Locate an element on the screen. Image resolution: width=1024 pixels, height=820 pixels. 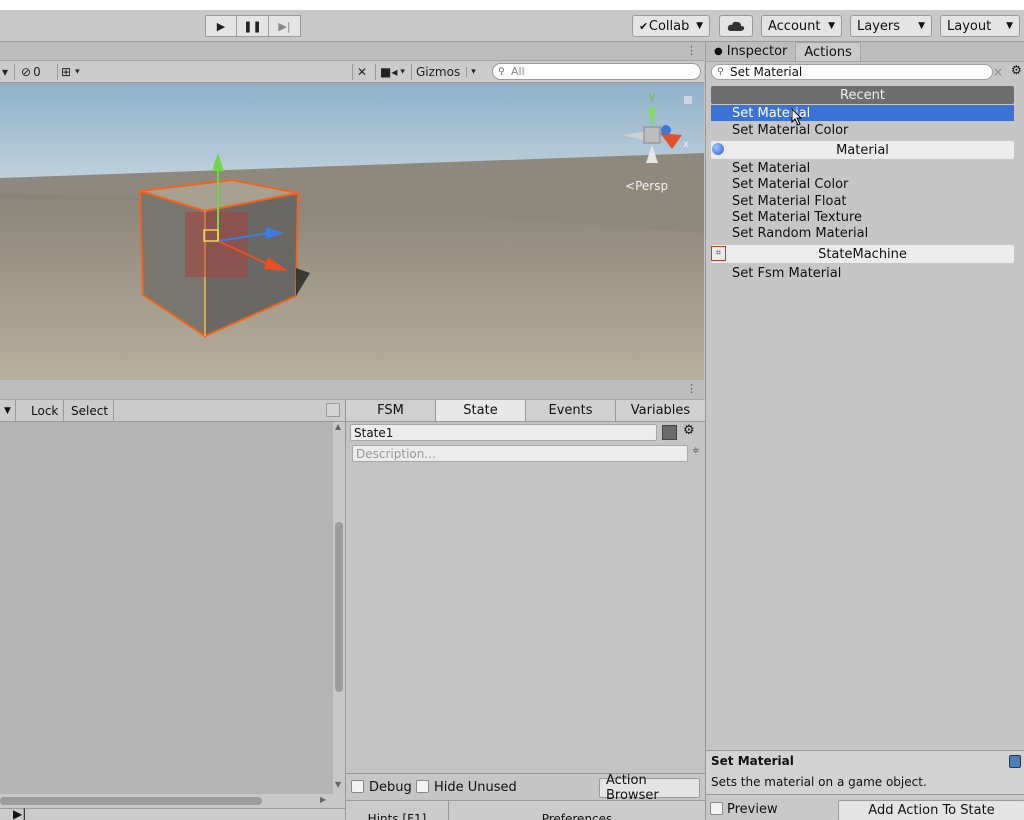
pause-button: ❚❚ is located at coordinates (253, 26).